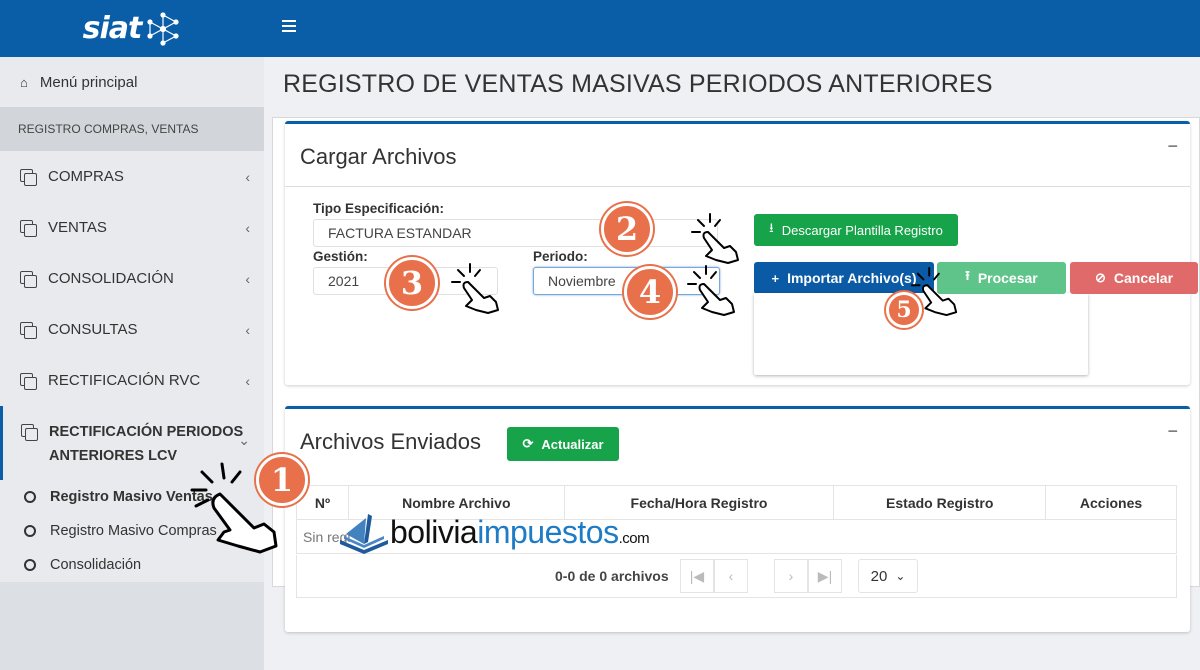 The height and width of the screenshot is (670, 1200). What do you see at coordinates (572, 444) in the screenshot?
I see `refresh-label: Actualizar` at bounding box center [572, 444].